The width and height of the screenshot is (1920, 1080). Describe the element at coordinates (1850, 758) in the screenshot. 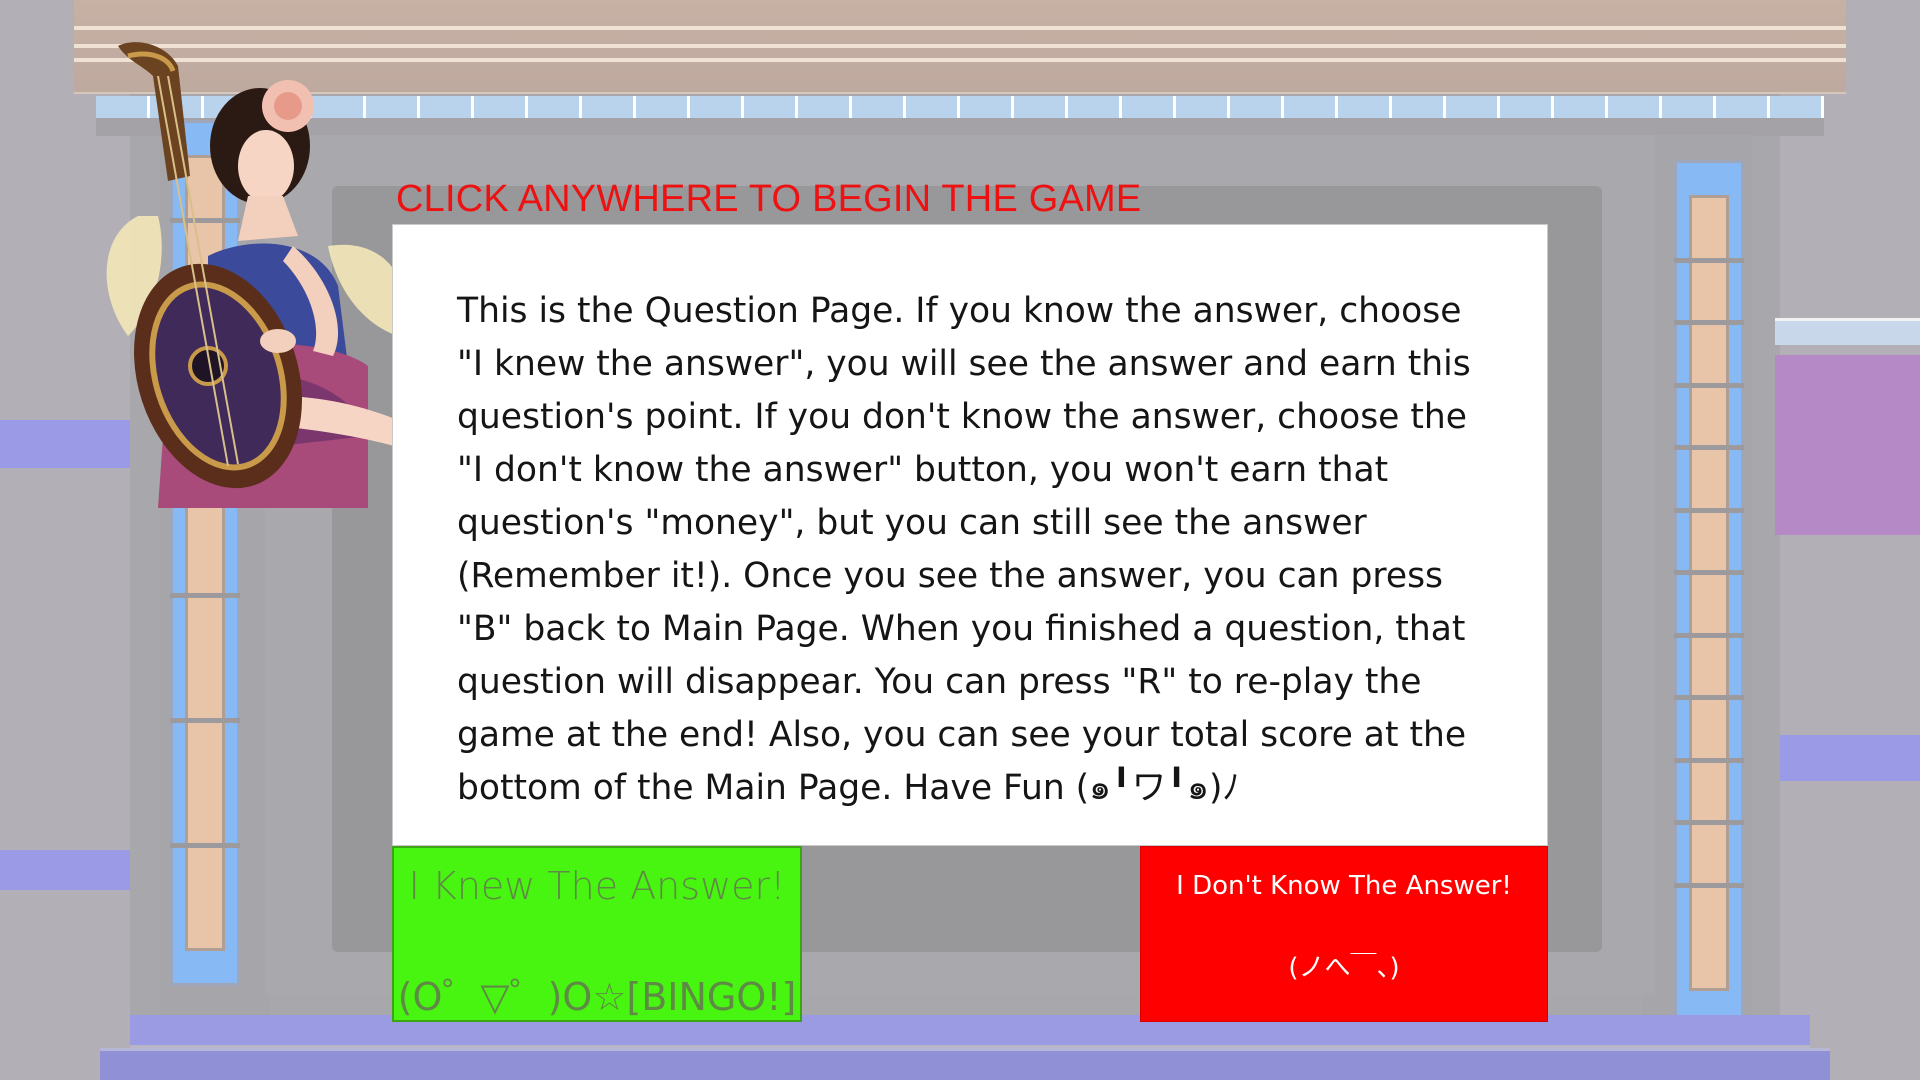

I see `right-wall-stripe` at that location.